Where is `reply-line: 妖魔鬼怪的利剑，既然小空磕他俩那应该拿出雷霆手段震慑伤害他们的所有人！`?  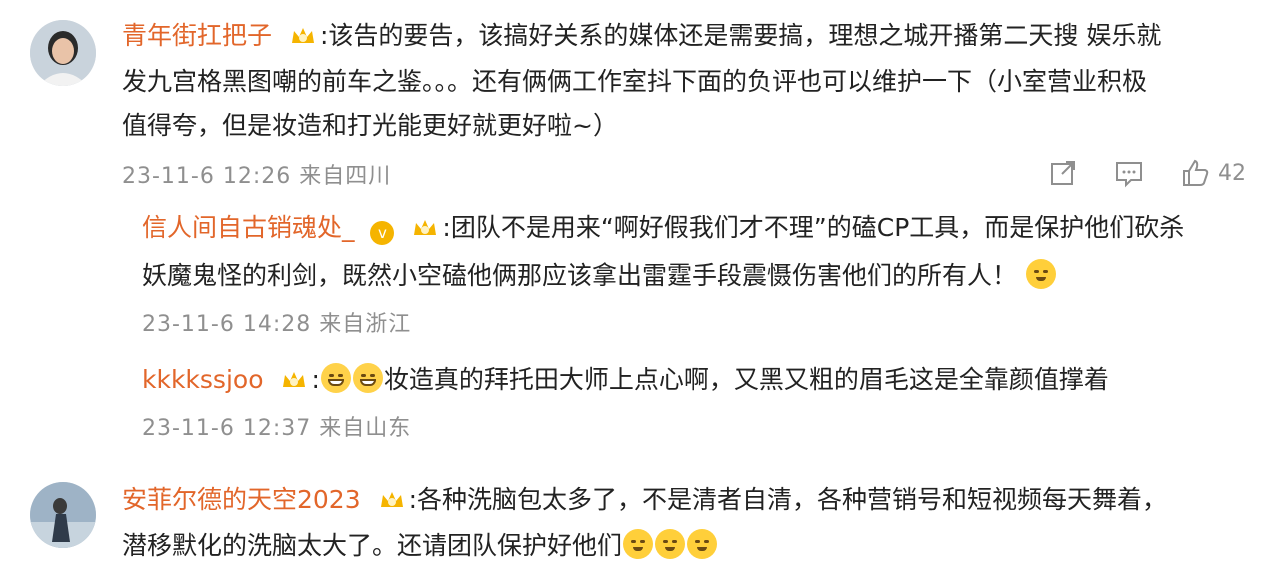
reply-line: 妖魔鬼怪的利剑，既然小空磕他俩那应该拿出雷霆手段震慑伤害他们的所有人！ is located at coordinates (599, 276).